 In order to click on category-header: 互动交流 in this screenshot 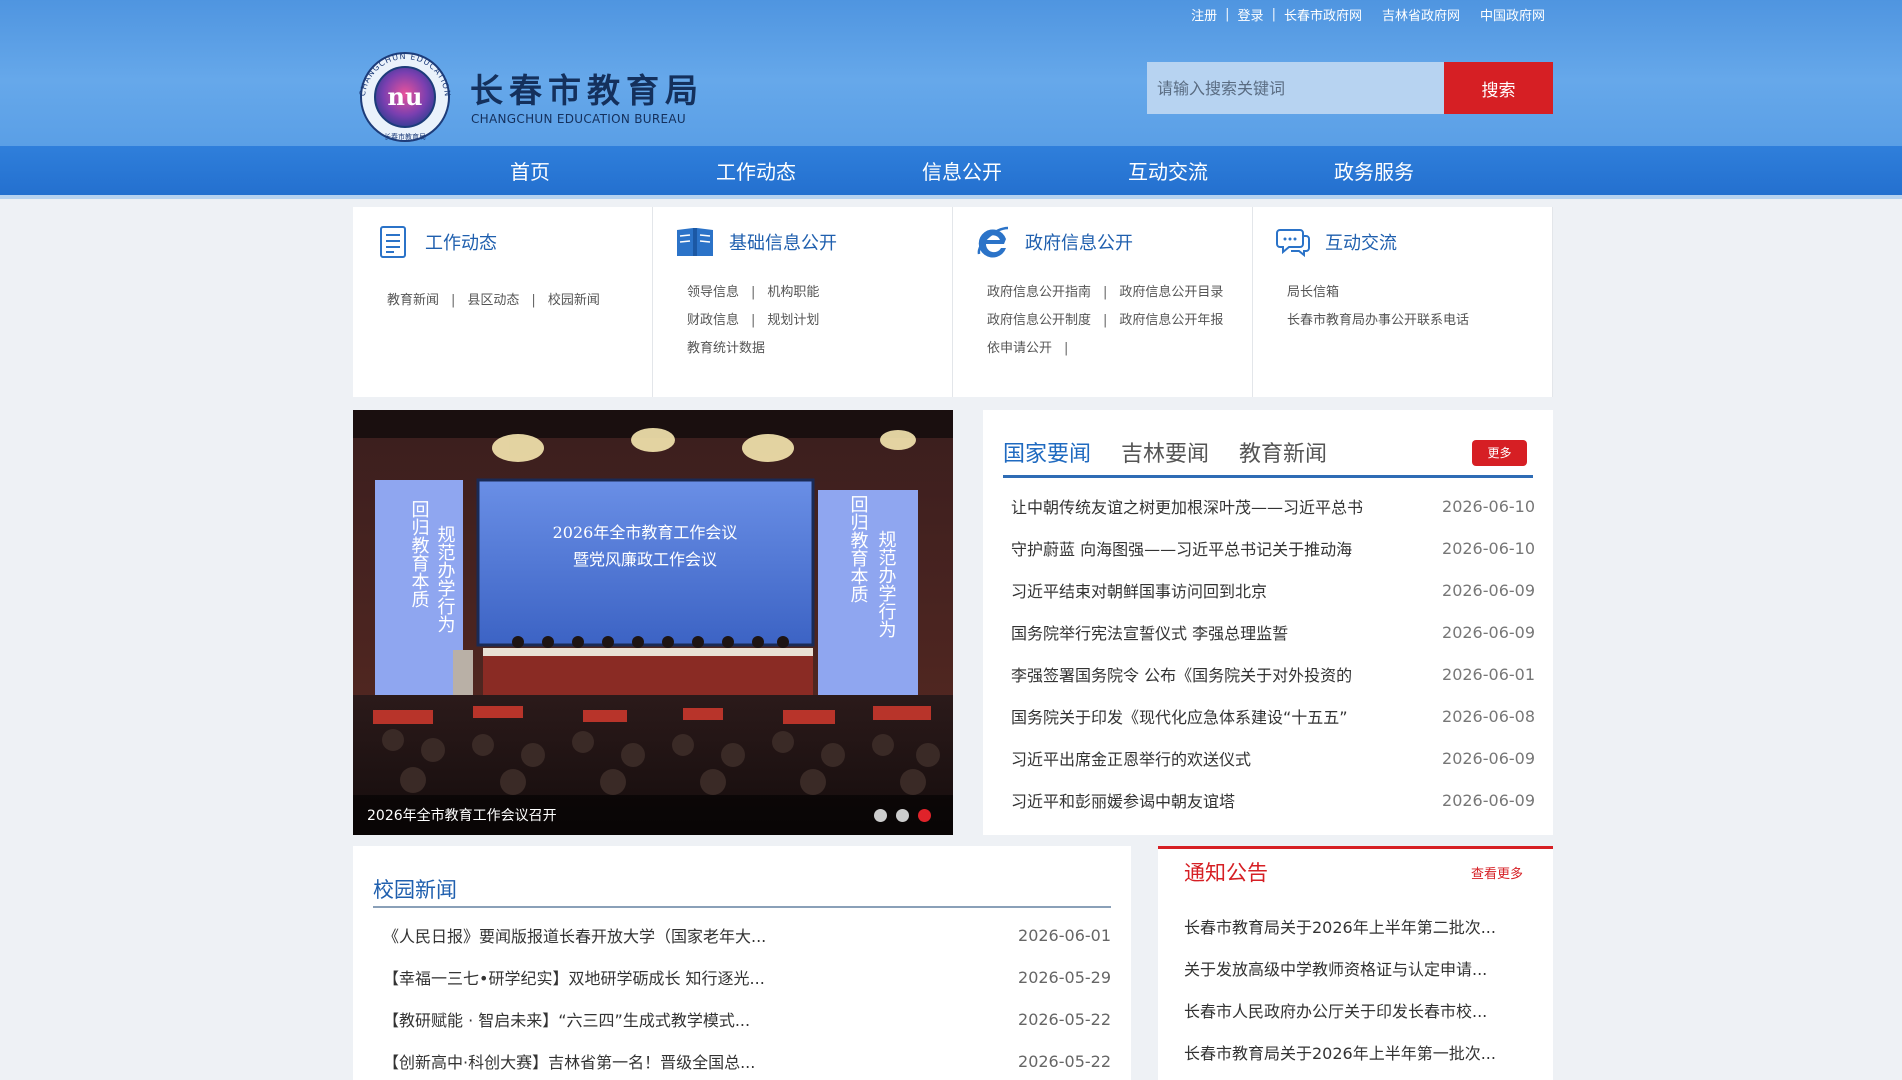, I will do `click(1336, 242)`.